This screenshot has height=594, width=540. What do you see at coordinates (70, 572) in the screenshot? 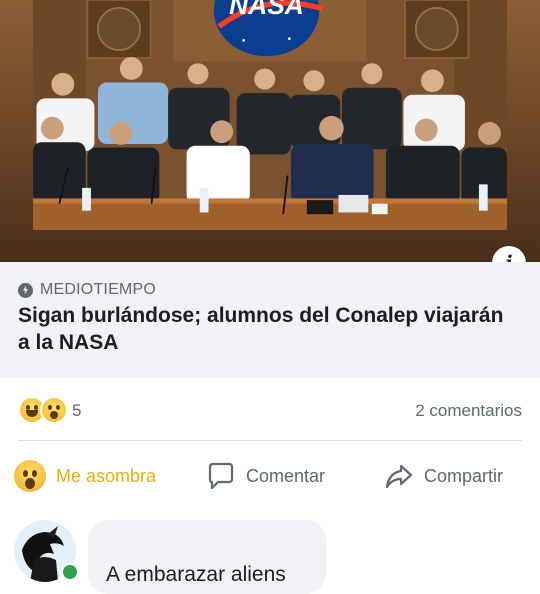
I see `online-status-dot` at bounding box center [70, 572].